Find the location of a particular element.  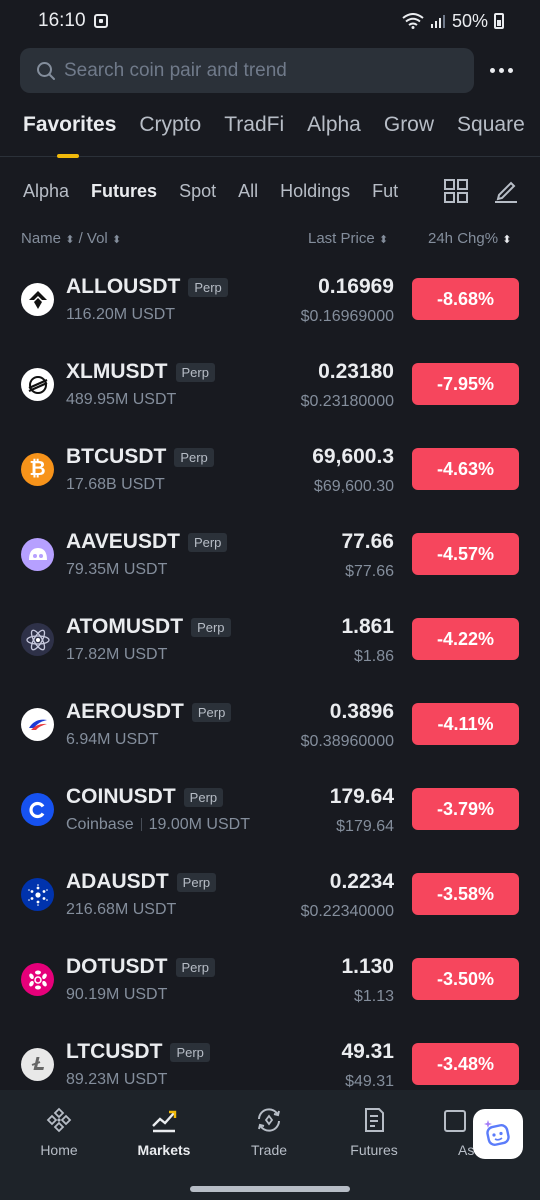

row-change-badge: -7.95% is located at coordinates (465, 384).